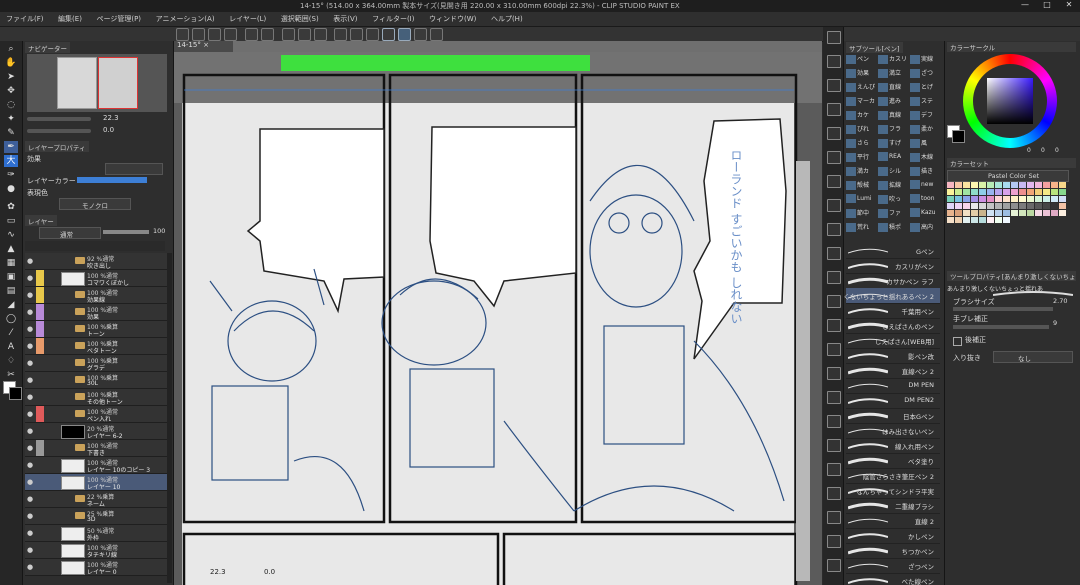 The width and height of the screenshot is (1080, 585). I want to click on sub-tool-group: 柔か, so click(926, 129).